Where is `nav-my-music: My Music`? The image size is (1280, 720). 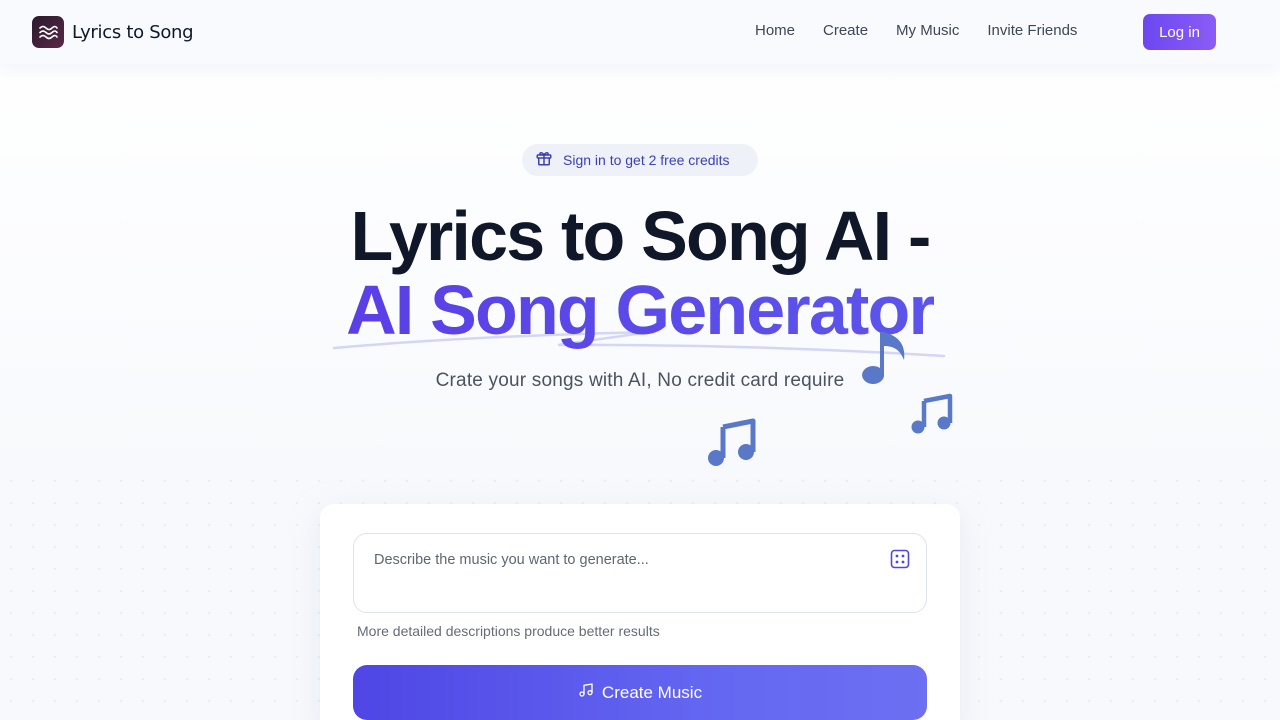 nav-my-music: My Music is located at coordinates (927, 30).